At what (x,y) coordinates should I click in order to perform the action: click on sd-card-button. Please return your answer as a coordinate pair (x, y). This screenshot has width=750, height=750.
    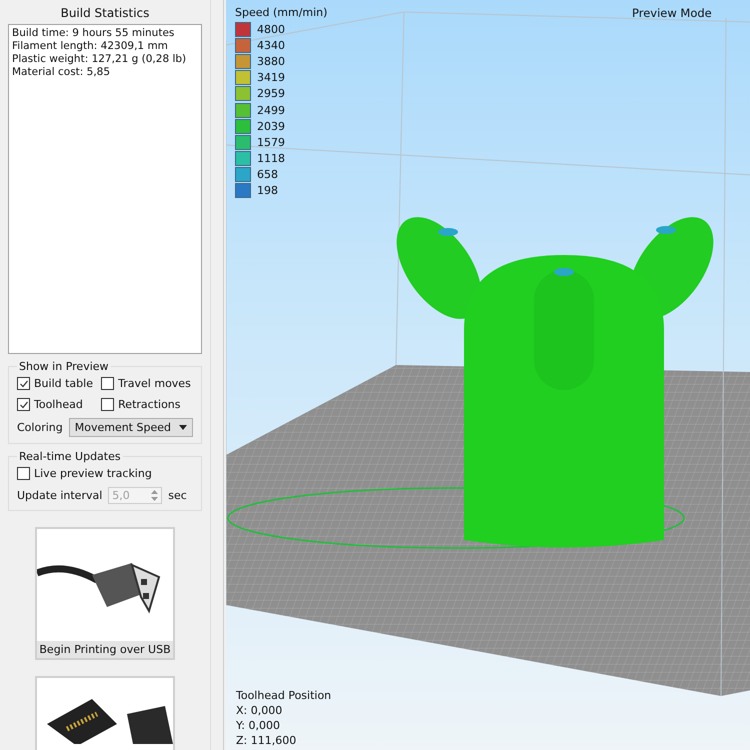
    Looking at the image, I should click on (105, 713).